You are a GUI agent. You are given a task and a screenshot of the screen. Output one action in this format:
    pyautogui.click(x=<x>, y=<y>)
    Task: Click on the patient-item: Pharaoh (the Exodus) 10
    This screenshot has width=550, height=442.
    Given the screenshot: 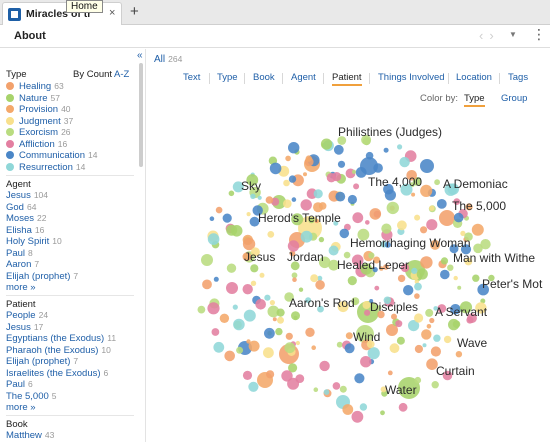 What is the action you would take?
    pyautogui.click(x=58, y=350)
    